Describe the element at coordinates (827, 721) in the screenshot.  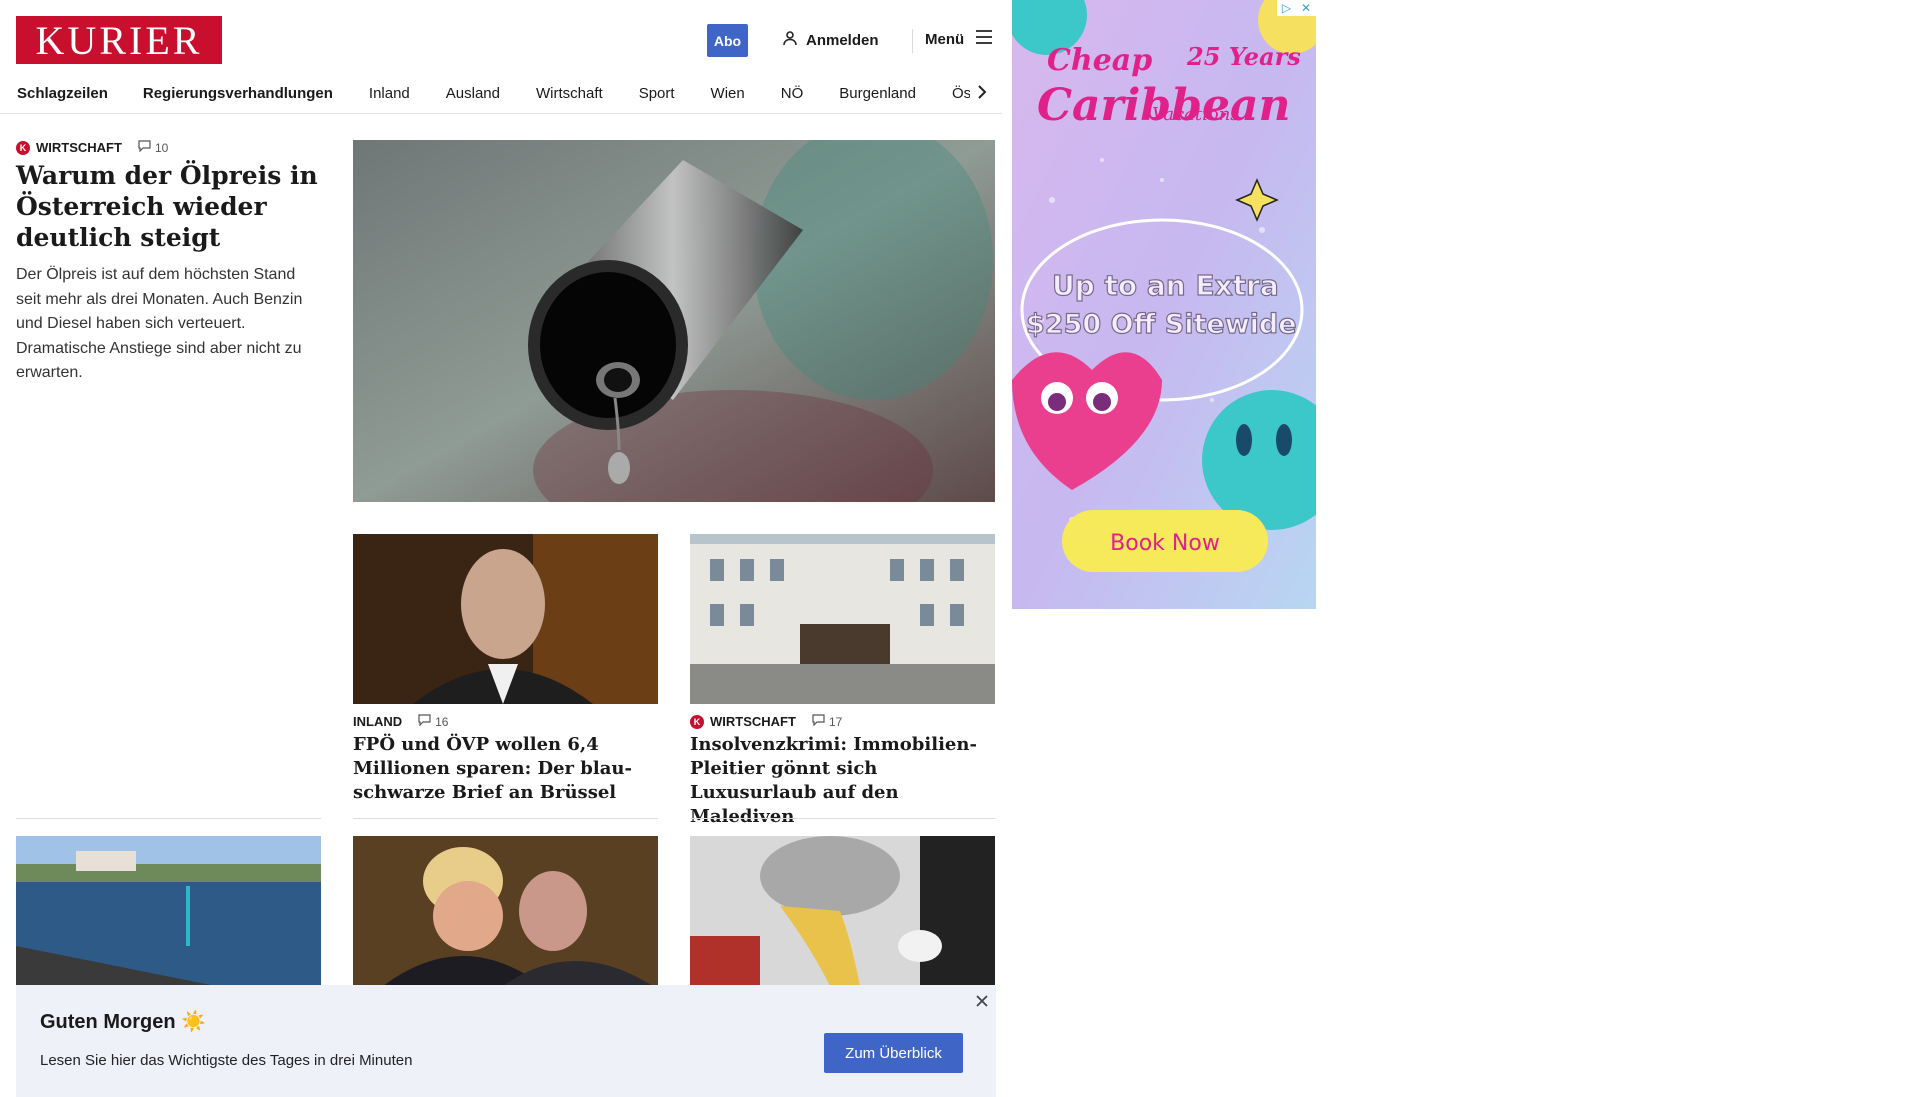
I see `card-2-comments: 17` at that location.